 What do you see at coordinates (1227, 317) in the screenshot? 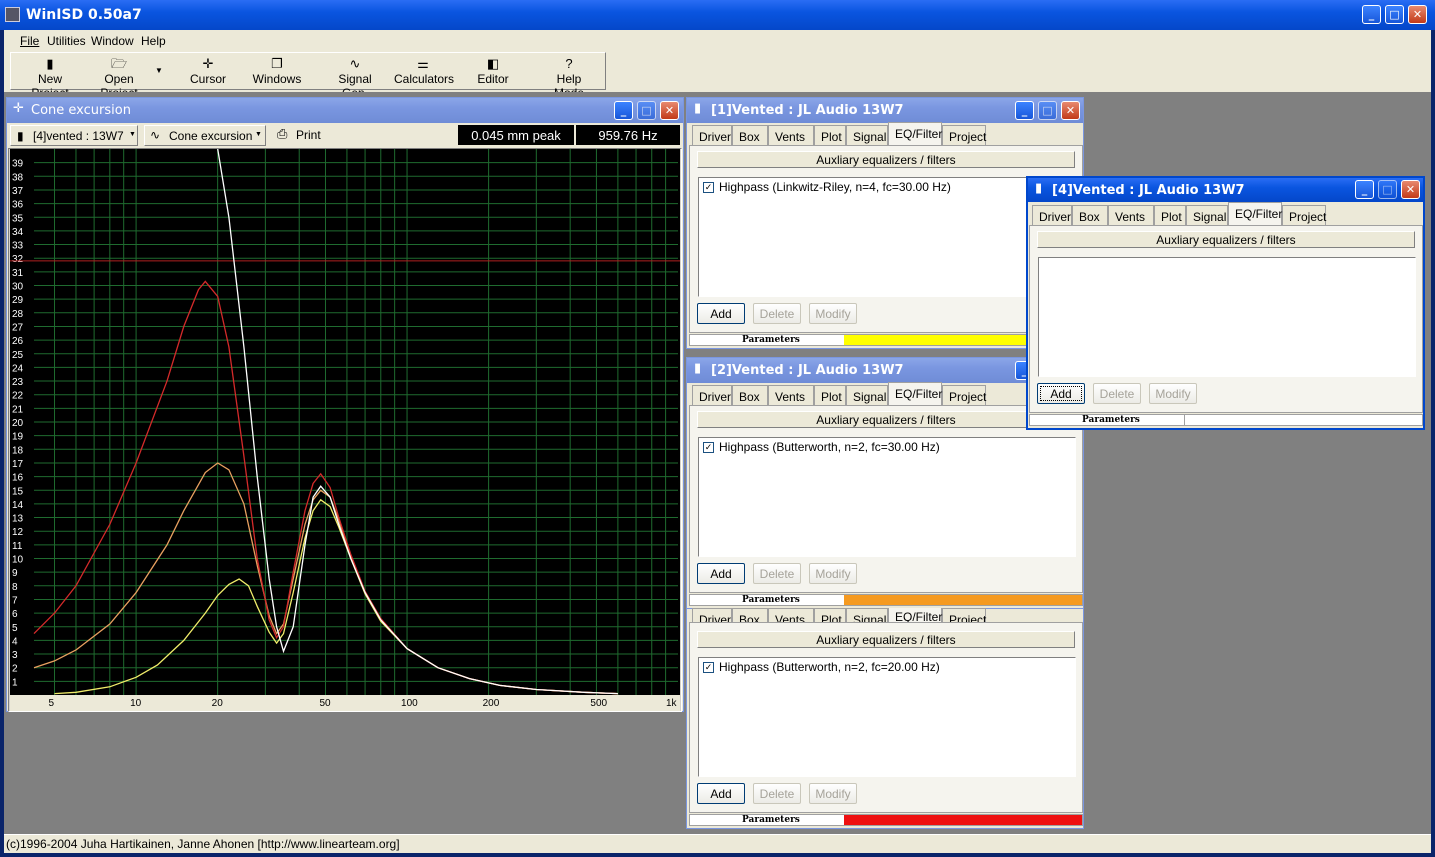
I see `window-4-filter-list` at bounding box center [1227, 317].